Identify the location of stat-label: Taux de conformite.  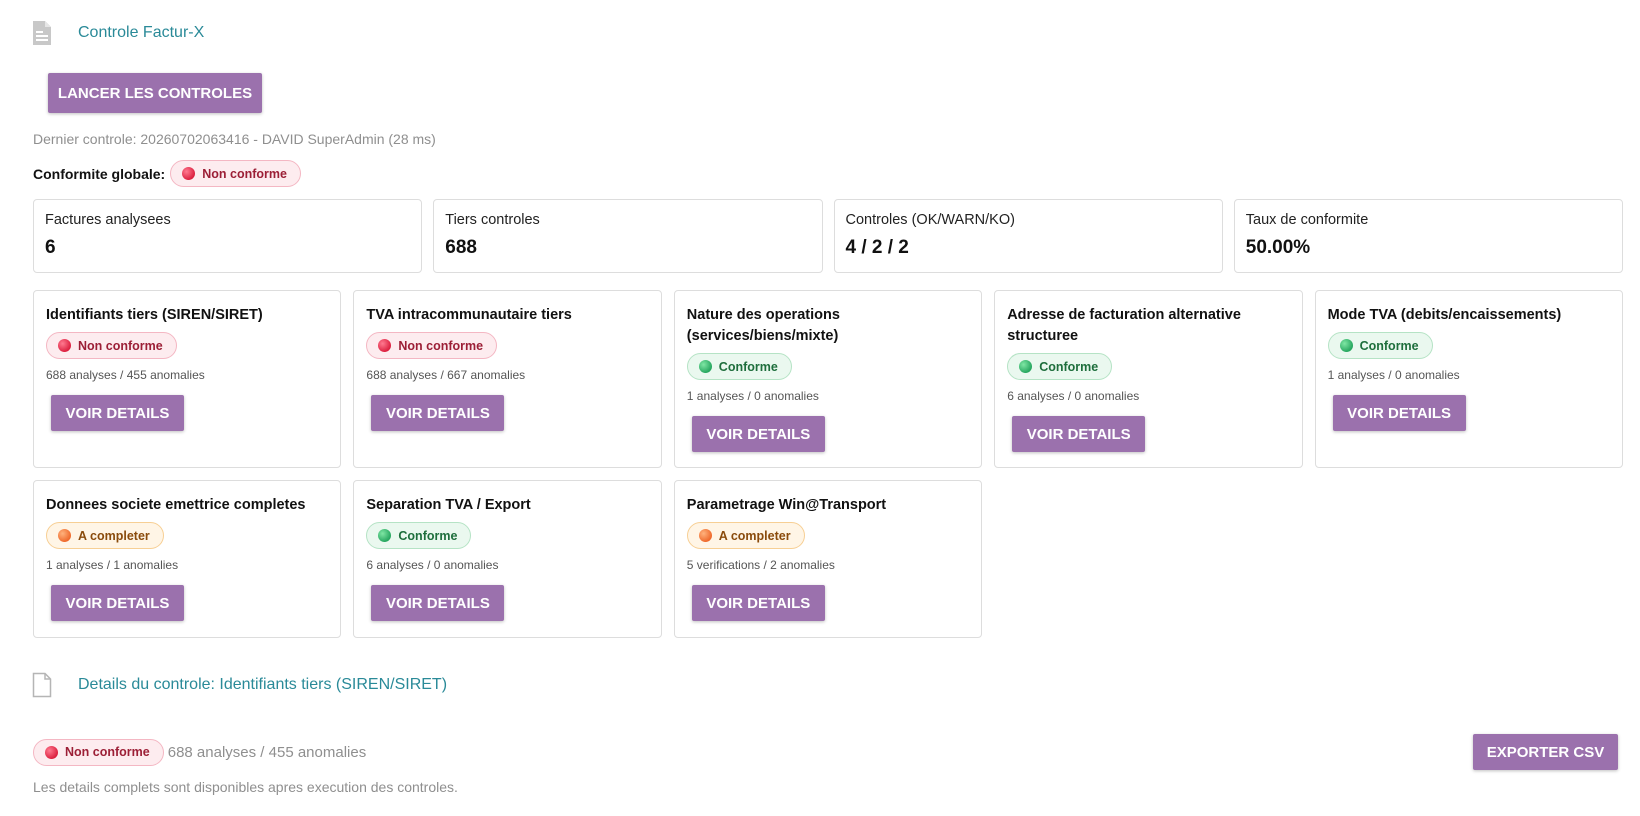
(1307, 220).